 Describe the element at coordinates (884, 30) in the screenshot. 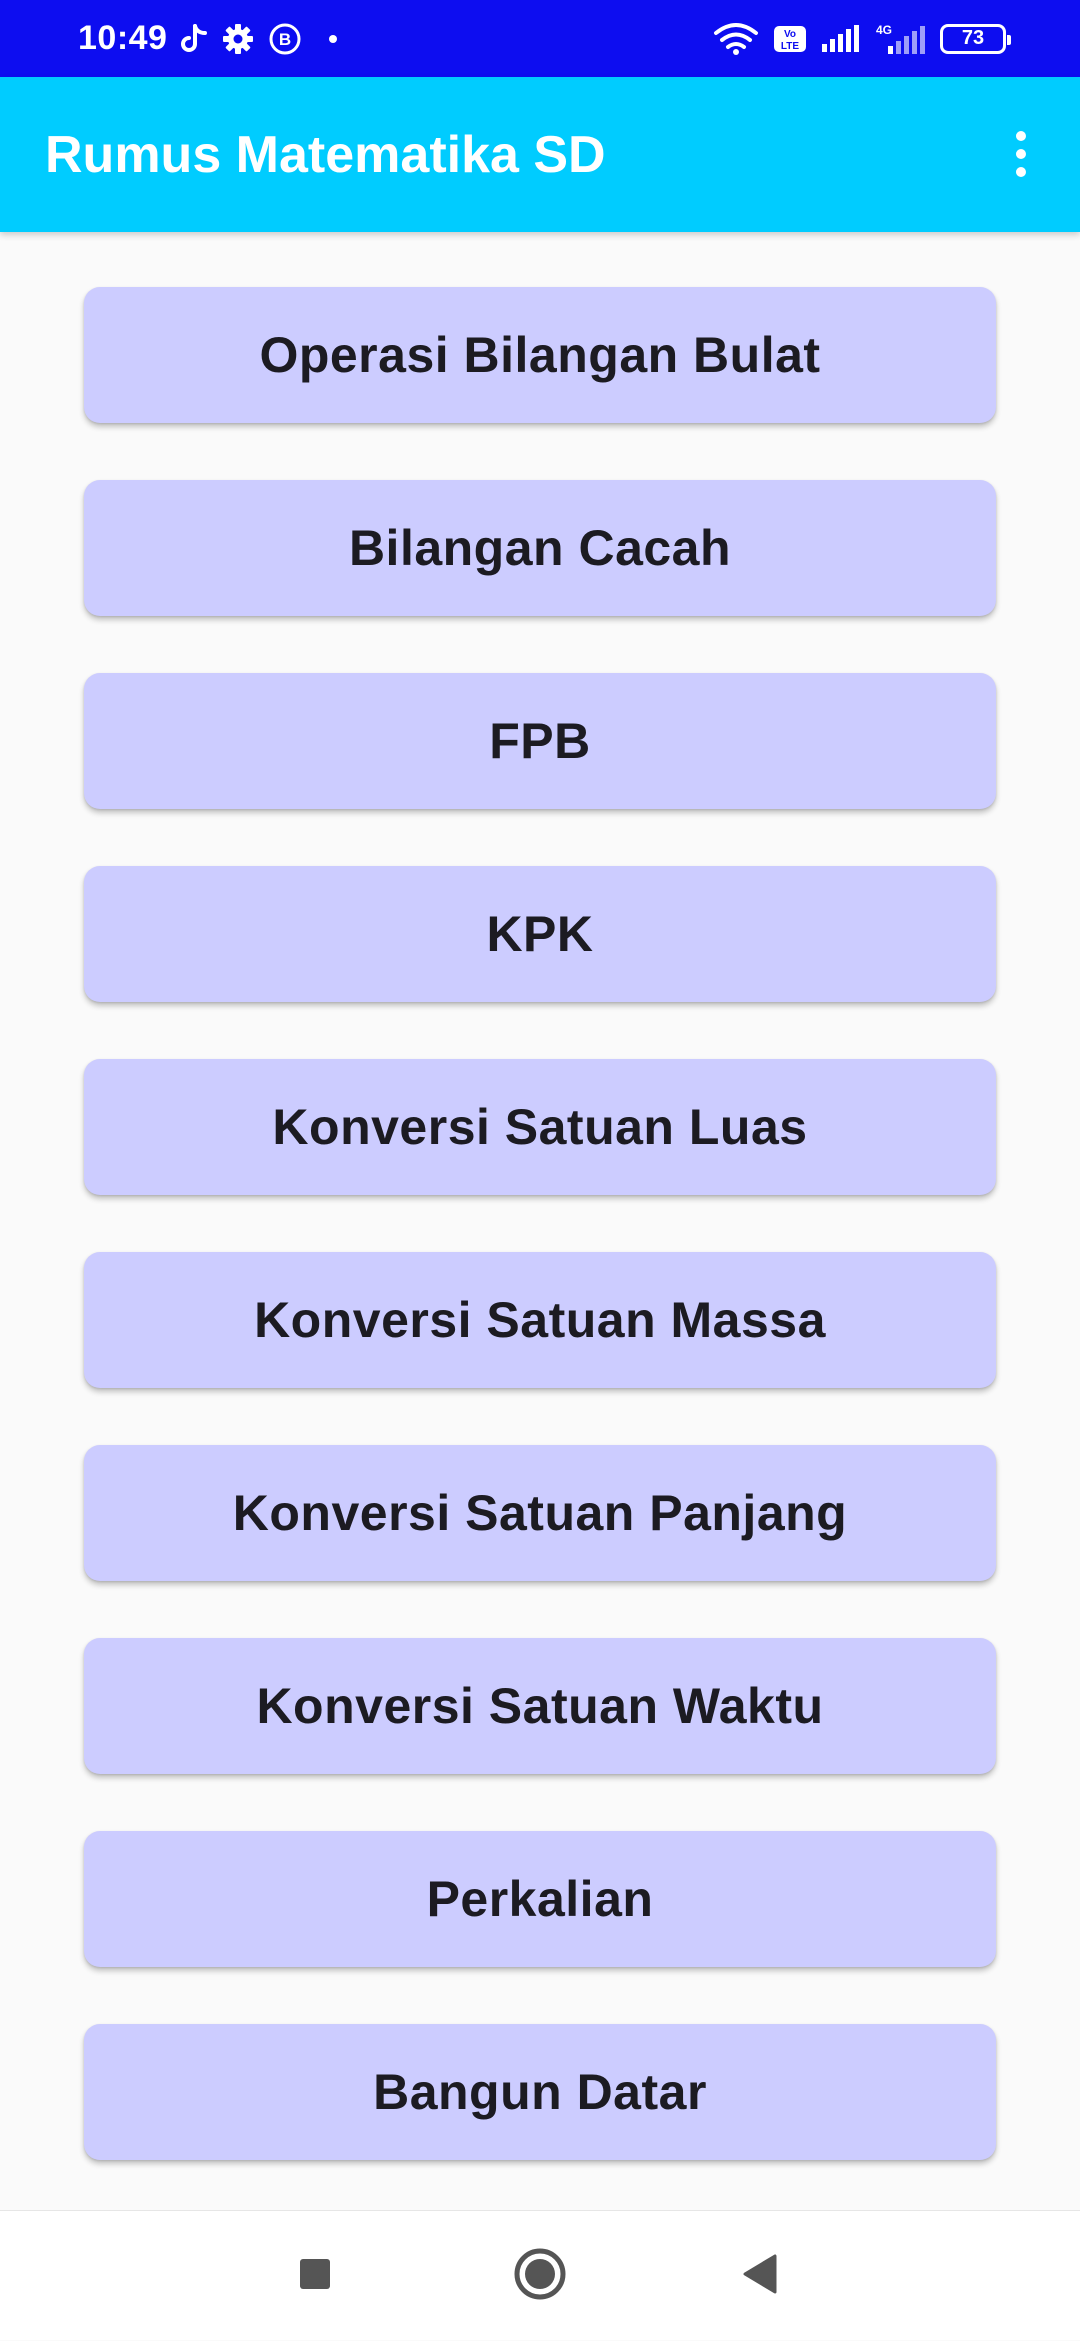

I see `svg-text: 4G` at that location.